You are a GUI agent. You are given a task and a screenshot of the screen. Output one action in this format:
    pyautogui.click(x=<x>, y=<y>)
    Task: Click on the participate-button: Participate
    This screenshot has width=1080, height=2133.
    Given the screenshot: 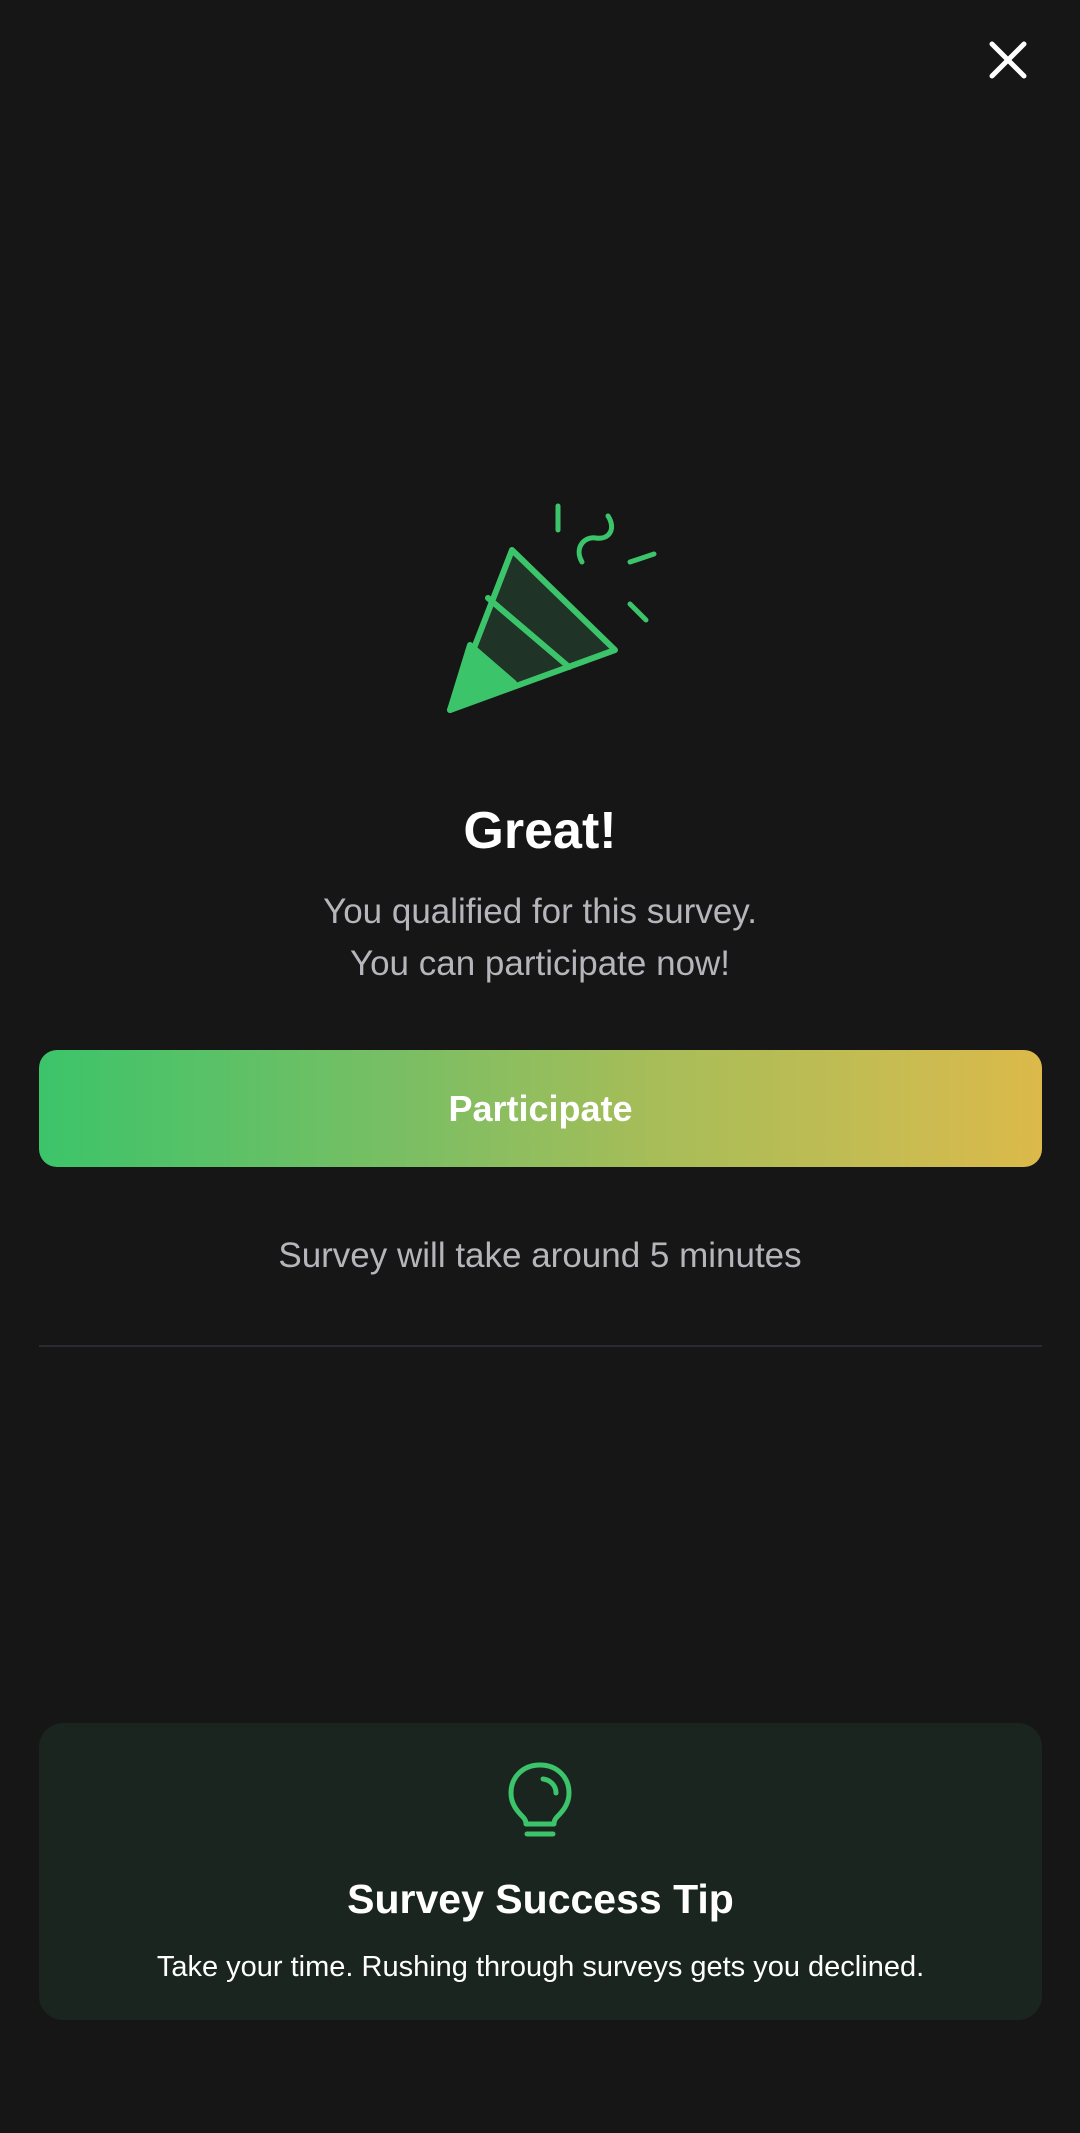 What is the action you would take?
    pyautogui.click(x=540, y=1108)
    